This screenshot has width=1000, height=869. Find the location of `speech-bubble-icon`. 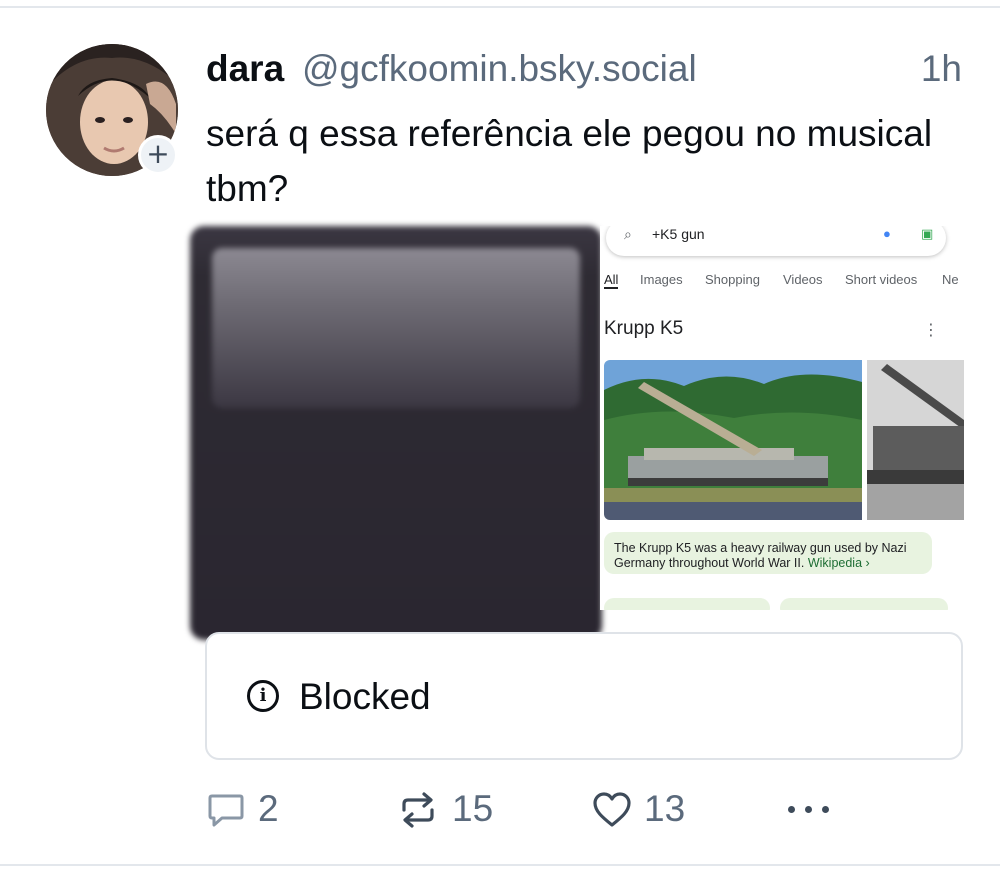

speech-bubble-icon is located at coordinates (226, 810).